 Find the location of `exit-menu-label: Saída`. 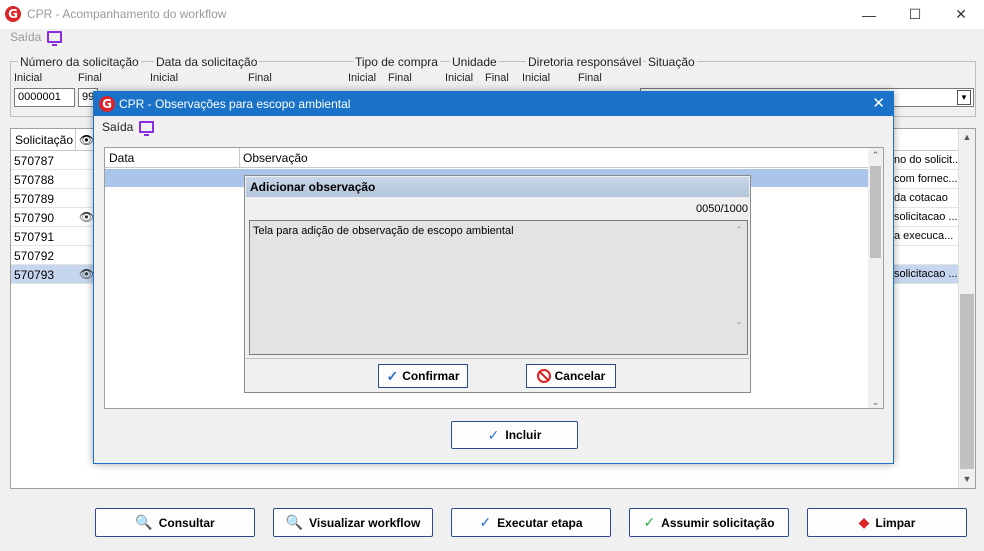

exit-menu-label: Saída is located at coordinates (26, 37).